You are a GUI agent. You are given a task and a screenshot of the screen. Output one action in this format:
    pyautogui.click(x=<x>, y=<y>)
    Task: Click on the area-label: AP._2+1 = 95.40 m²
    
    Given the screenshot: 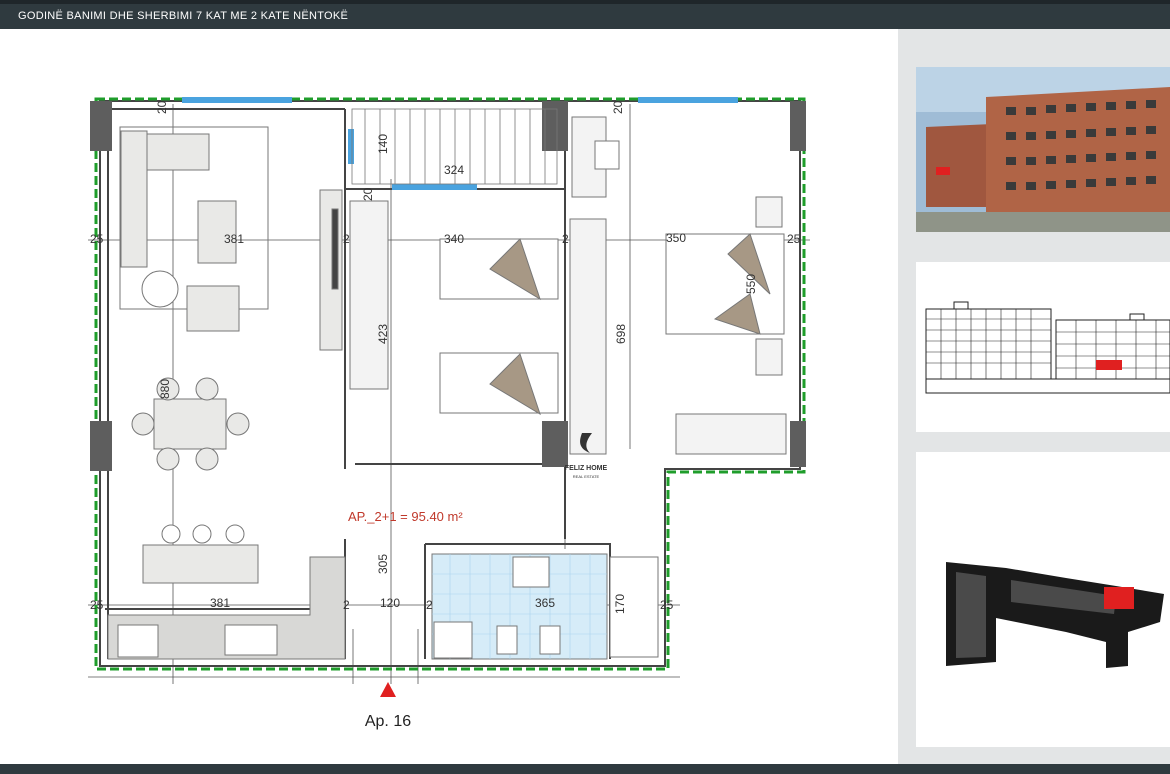 What is the action you would take?
    pyautogui.click(x=405, y=516)
    